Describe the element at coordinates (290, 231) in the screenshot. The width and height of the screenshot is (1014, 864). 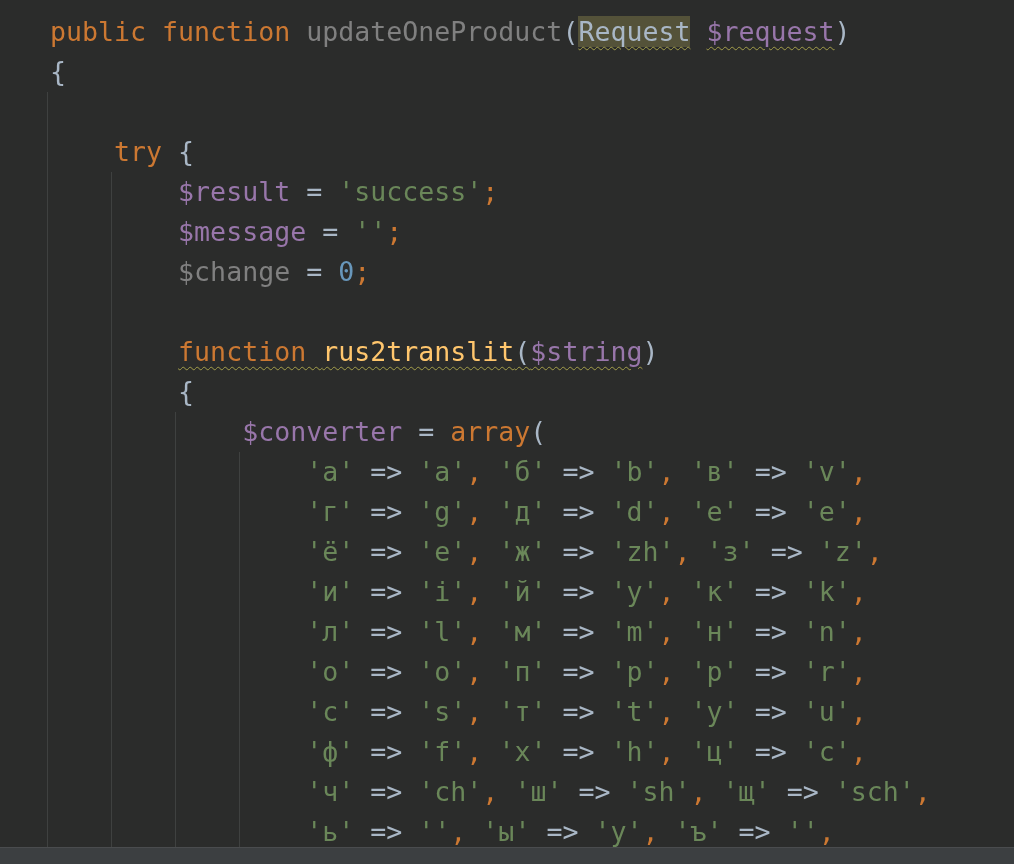
I see `code-line: $message = '';` at that location.